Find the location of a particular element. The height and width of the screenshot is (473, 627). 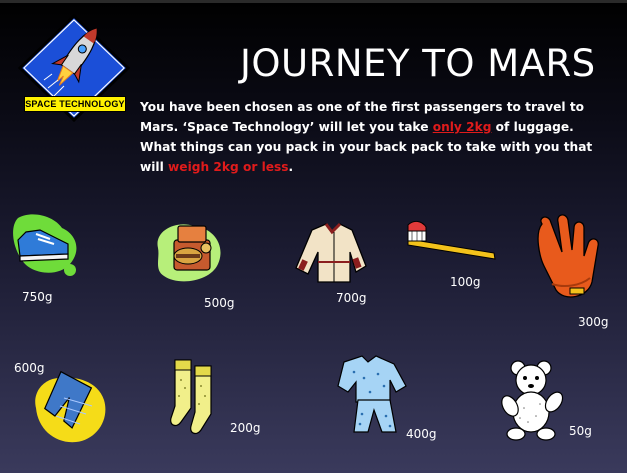

weight-limit-highlight: weigh 2kg or less is located at coordinates (228, 167).